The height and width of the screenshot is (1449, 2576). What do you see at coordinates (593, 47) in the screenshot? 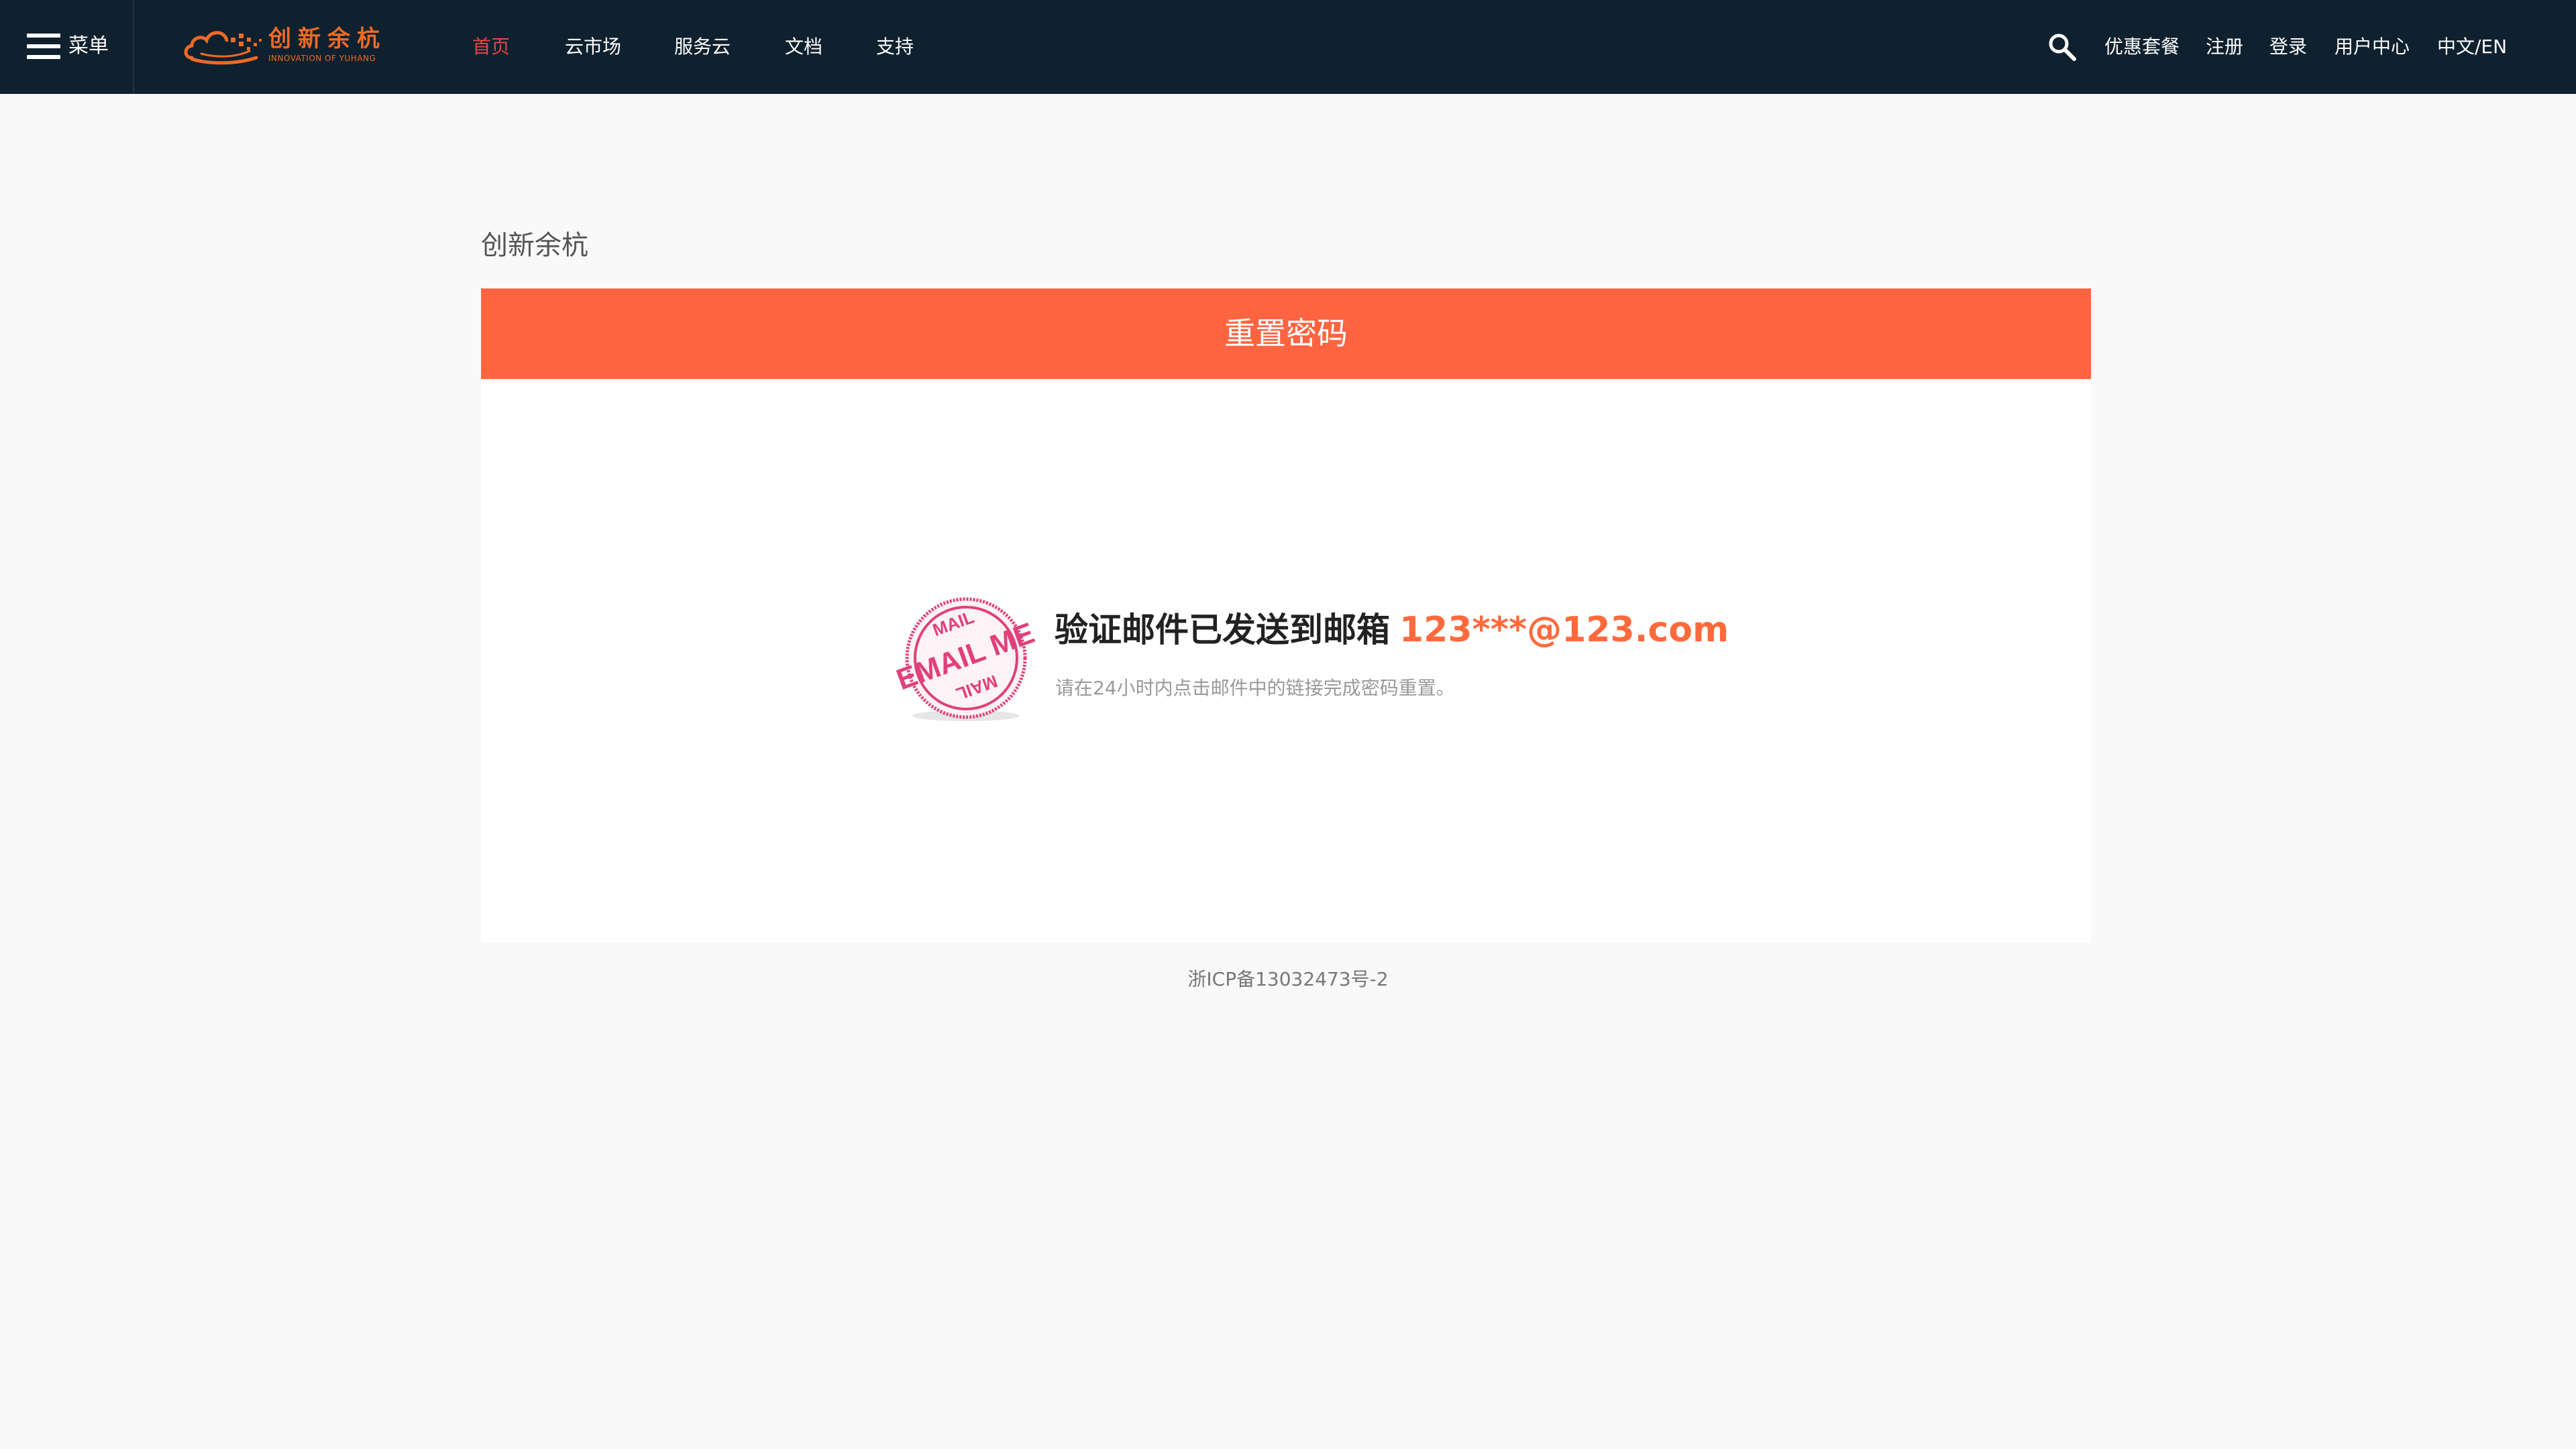
I see `nav-cloud-market: 云市场` at bounding box center [593, 47].